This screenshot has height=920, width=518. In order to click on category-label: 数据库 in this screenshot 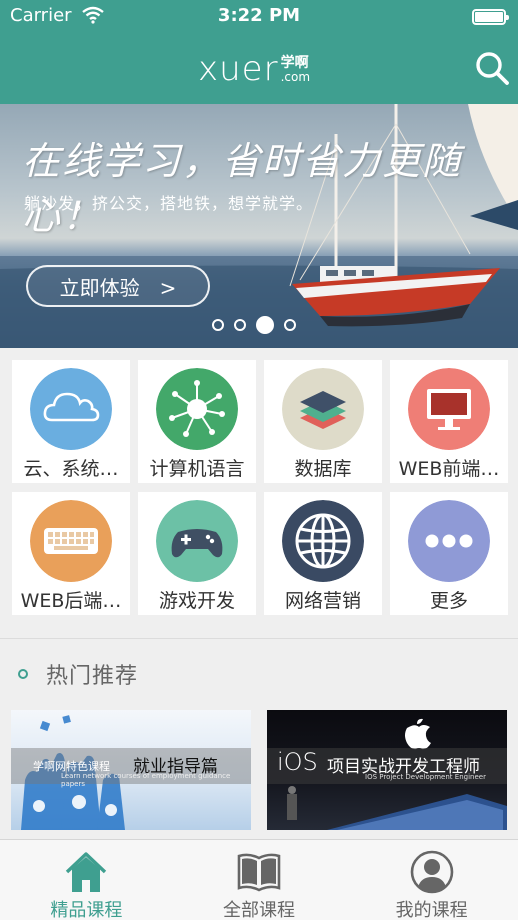, I will do `click(323, 469)`.